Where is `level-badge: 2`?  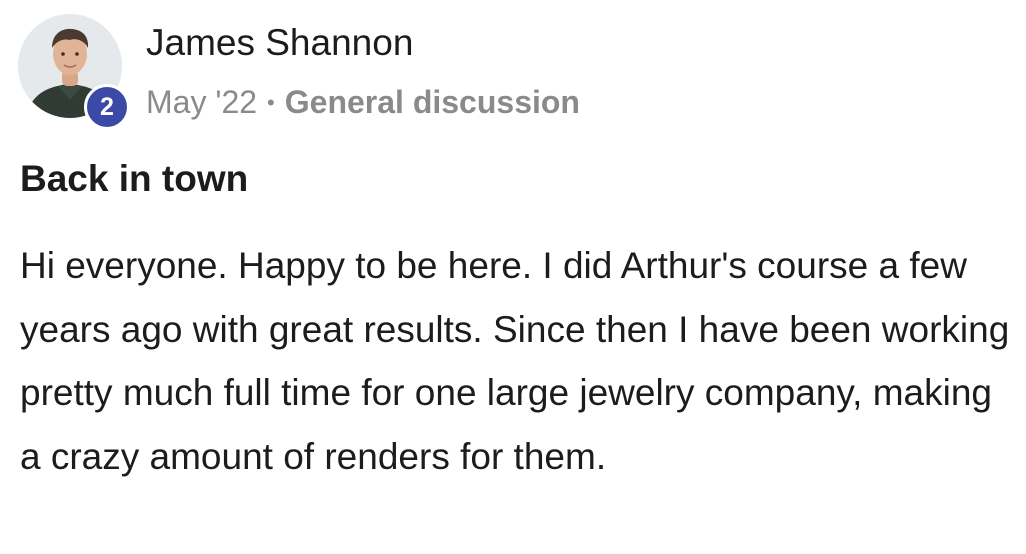 level-badge: 2 is located at coordinates (107, 107).